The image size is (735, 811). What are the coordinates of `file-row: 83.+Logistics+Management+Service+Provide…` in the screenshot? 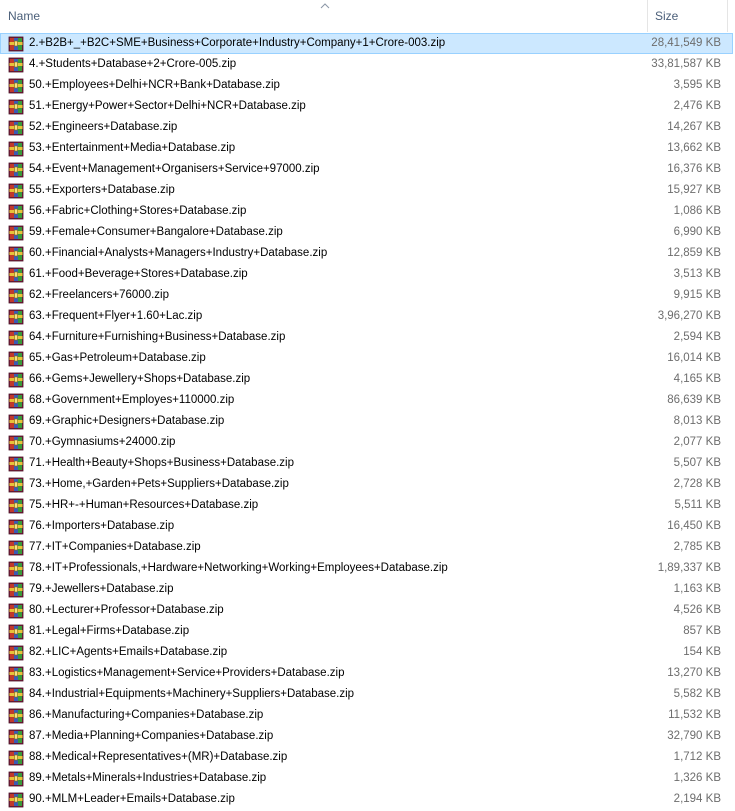 It's located at (366, 673).